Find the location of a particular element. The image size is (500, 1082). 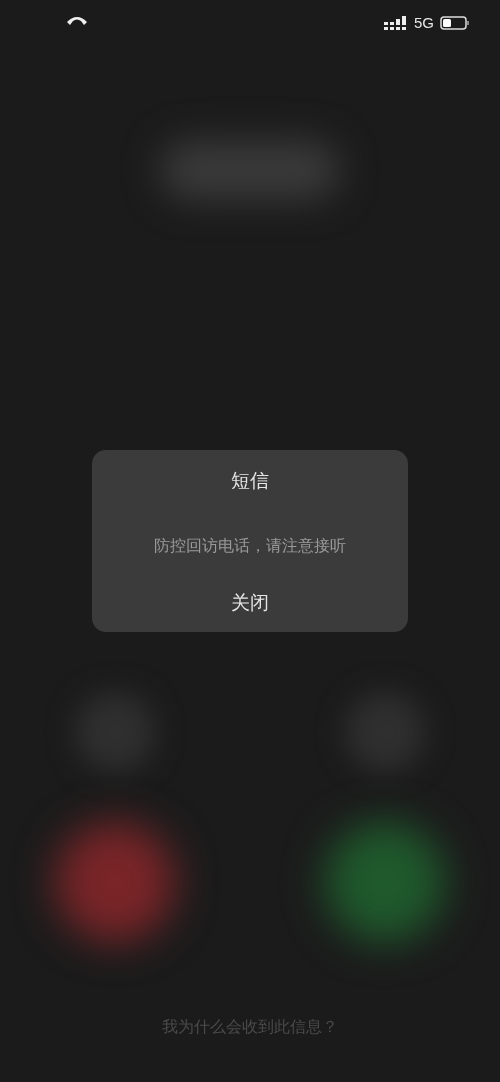

battery-icon is located at coordinates (455, 22).